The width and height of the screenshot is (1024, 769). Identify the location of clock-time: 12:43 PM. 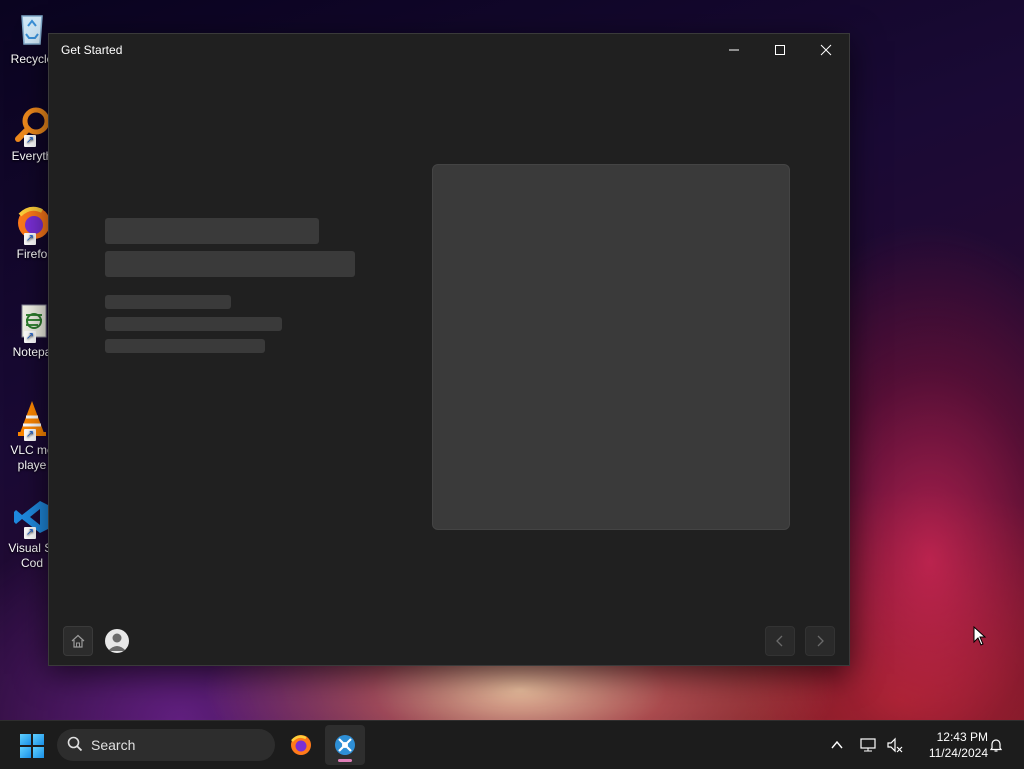
(962, 737).